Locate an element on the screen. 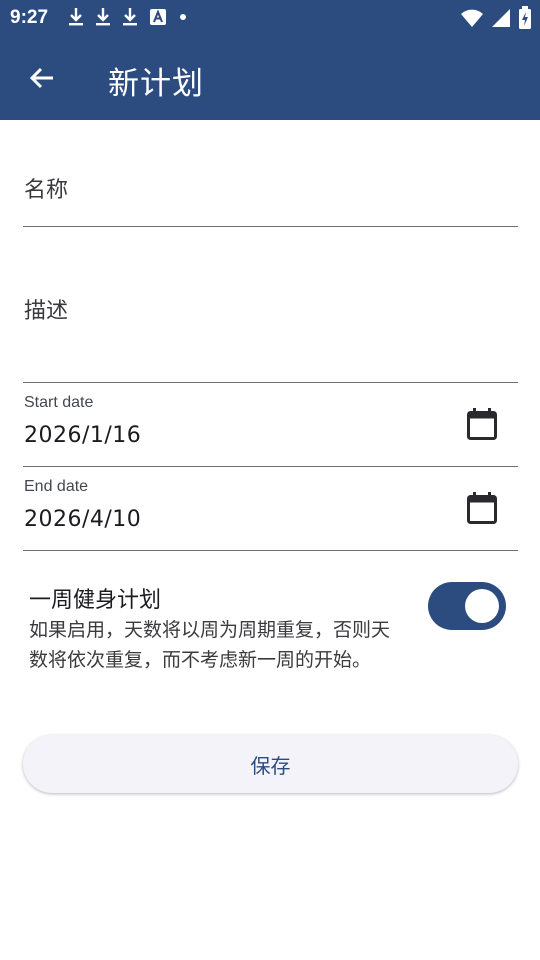  notification-icons is located at coordinates (128, 17).